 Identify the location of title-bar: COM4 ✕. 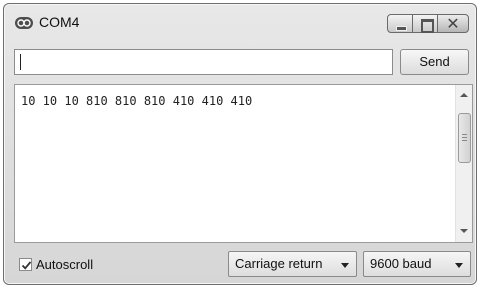
(240, 23).